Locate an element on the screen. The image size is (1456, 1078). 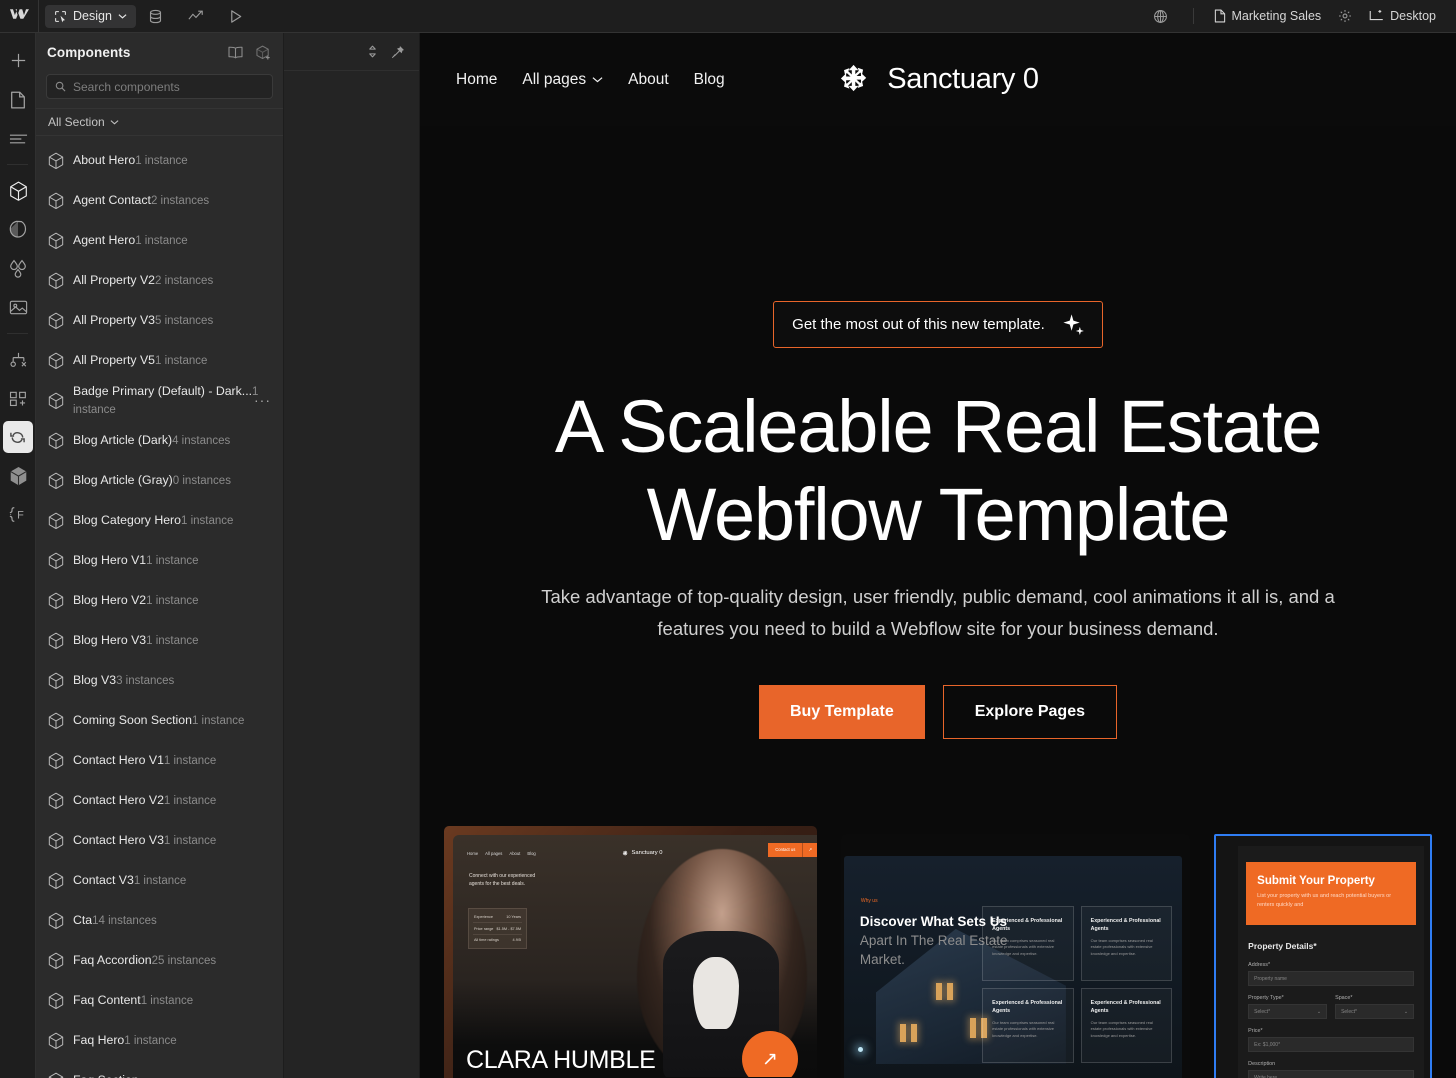
component-list-item: Blog Hero V31 instance is located at coordinates (159, 640).